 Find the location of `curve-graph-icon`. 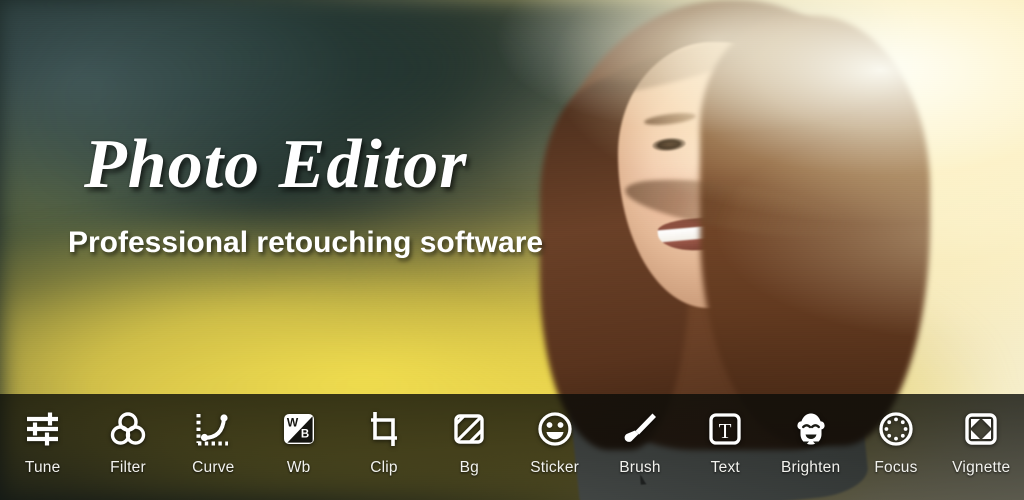

curve-graph-icon is located at coordinates (213, 429).